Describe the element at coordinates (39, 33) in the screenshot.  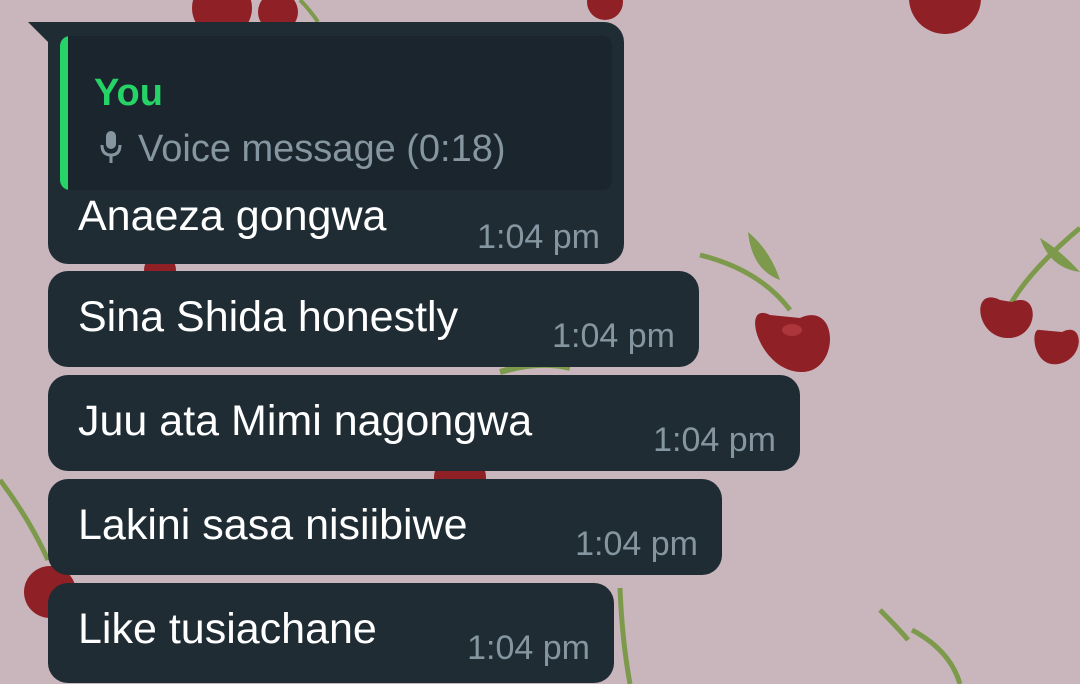
I see `bubble-tail` at that location.